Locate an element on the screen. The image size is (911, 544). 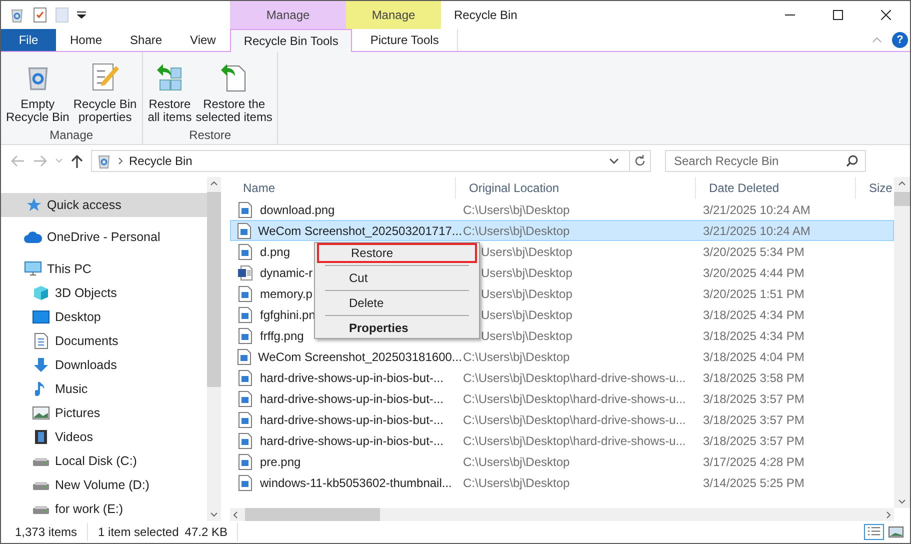
context-menu-item: Restore is located at coordinates (397, 253).